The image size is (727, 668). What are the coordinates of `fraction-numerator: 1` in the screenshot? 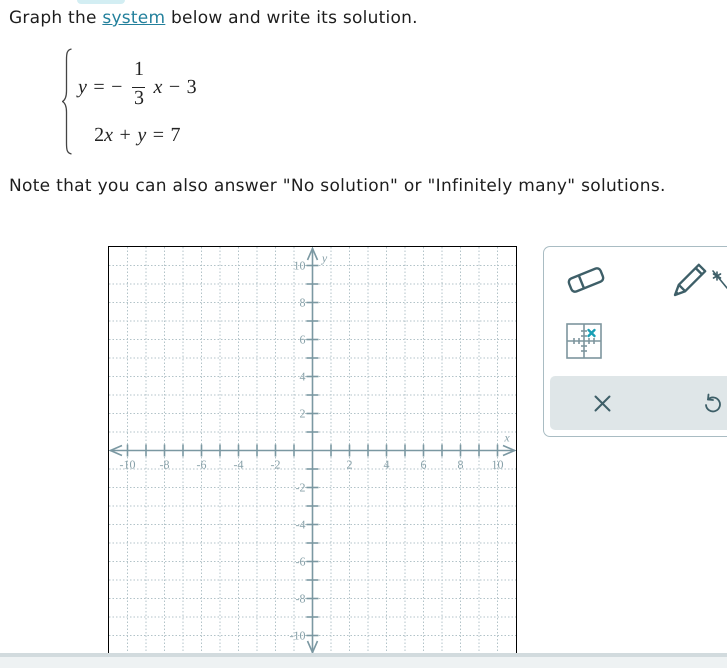 It's located at (139, 69).